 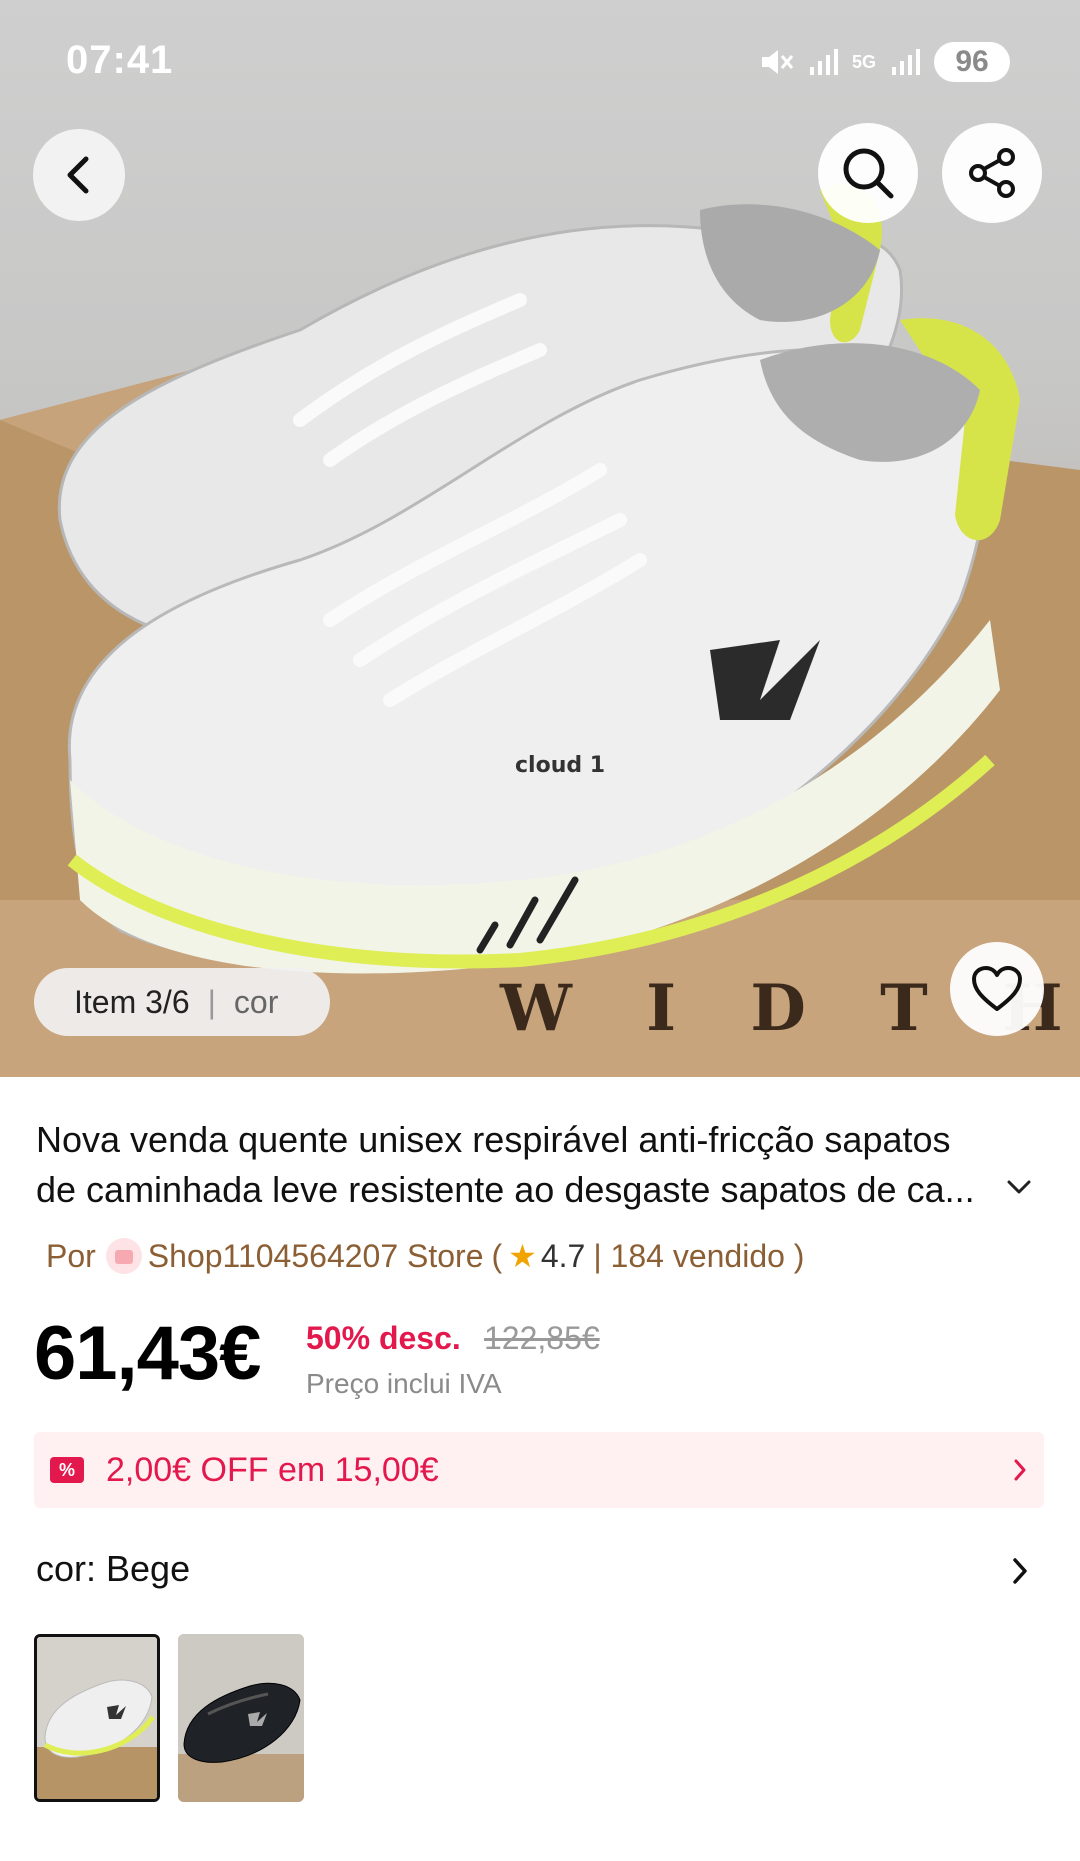 What do you see at coordinates (256, 1001) in the screenshot?
I see `variant-filter-label: cor` at bounding box center [256, 1001].